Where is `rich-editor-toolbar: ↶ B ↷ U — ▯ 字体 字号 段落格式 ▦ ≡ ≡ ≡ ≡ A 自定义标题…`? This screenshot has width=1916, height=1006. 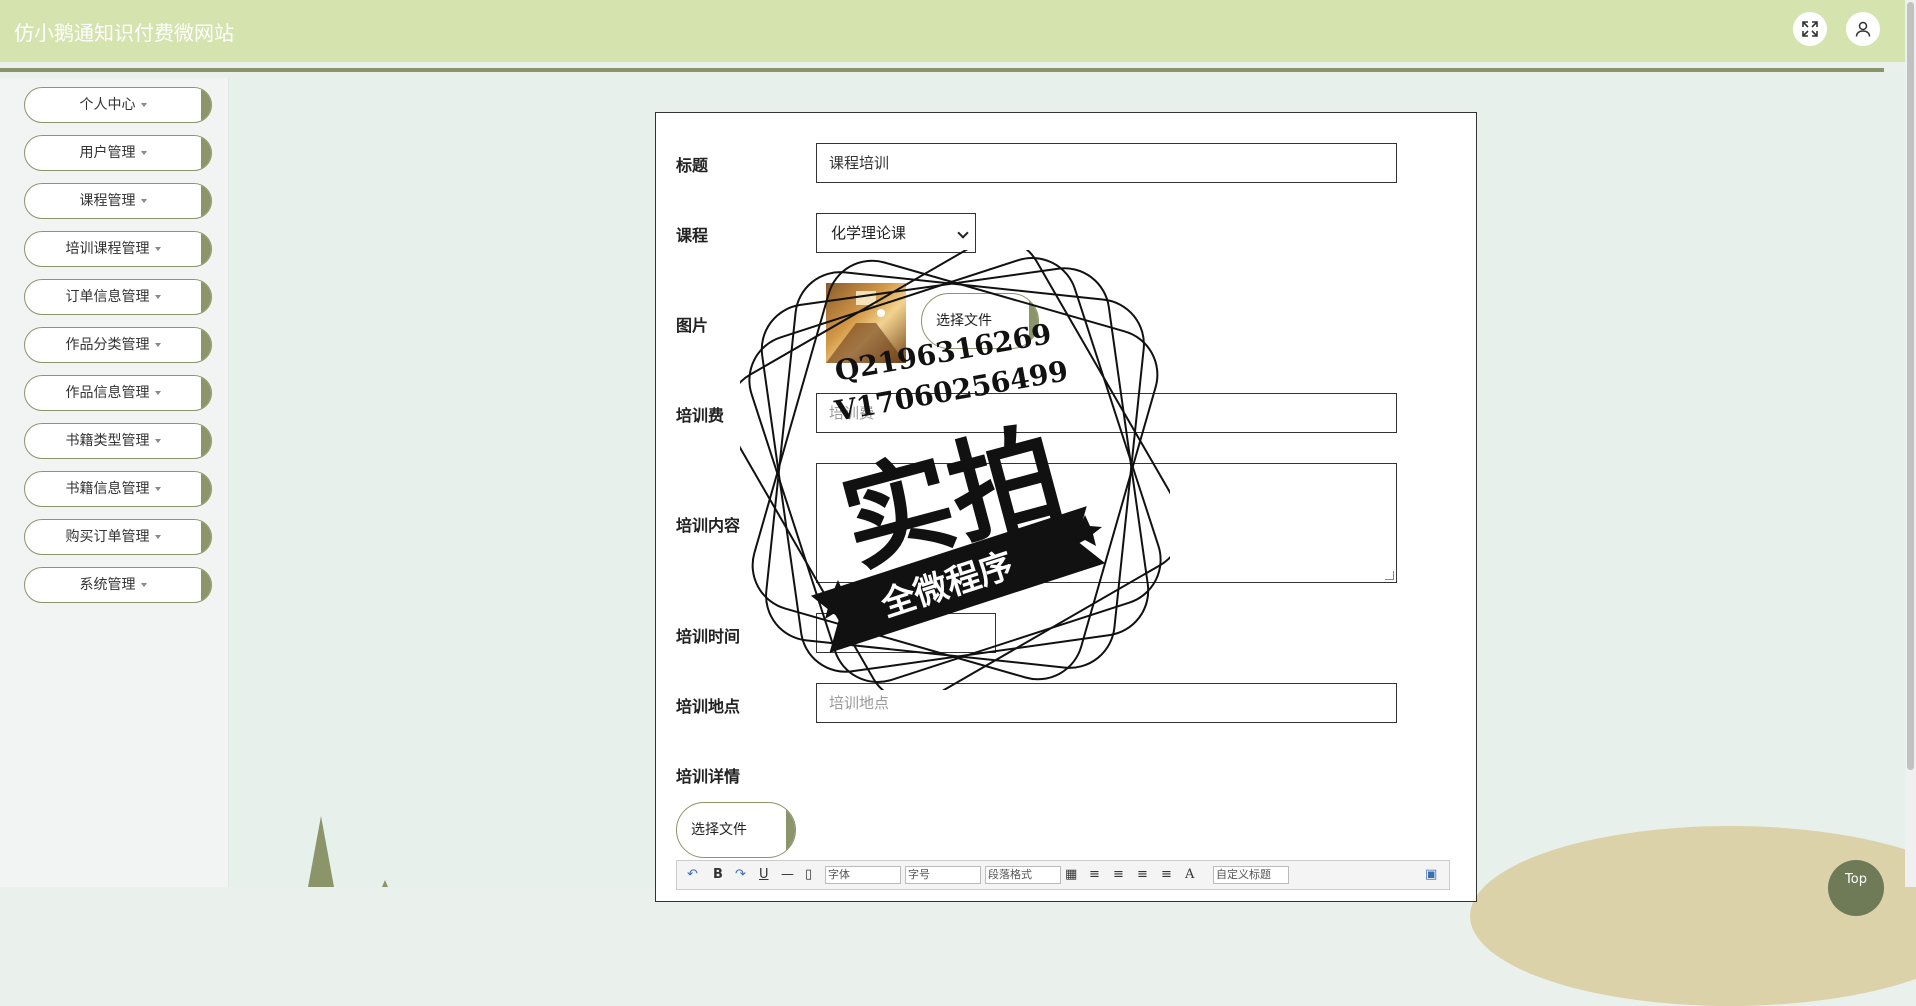
rich-editor-toolbar: ↶ B ↷ U — ▯ 字体 字号 段落格式 ▦ ≡ ≡ ≡ ≡ A 自定义标题… is located at coordinates (1063, 875).